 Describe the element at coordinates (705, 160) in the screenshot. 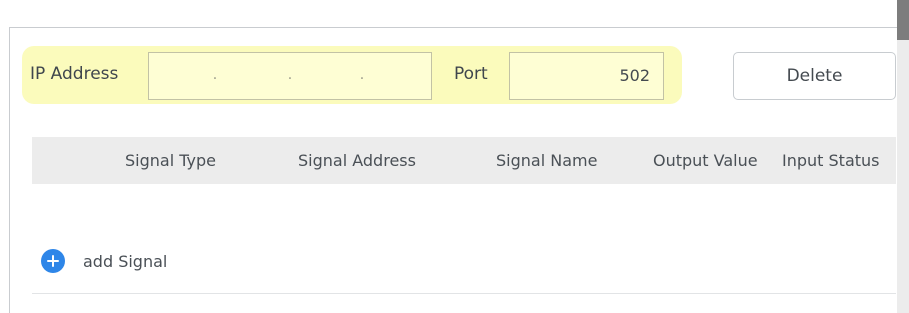

I see `column-output-value: Output Value` at that location.